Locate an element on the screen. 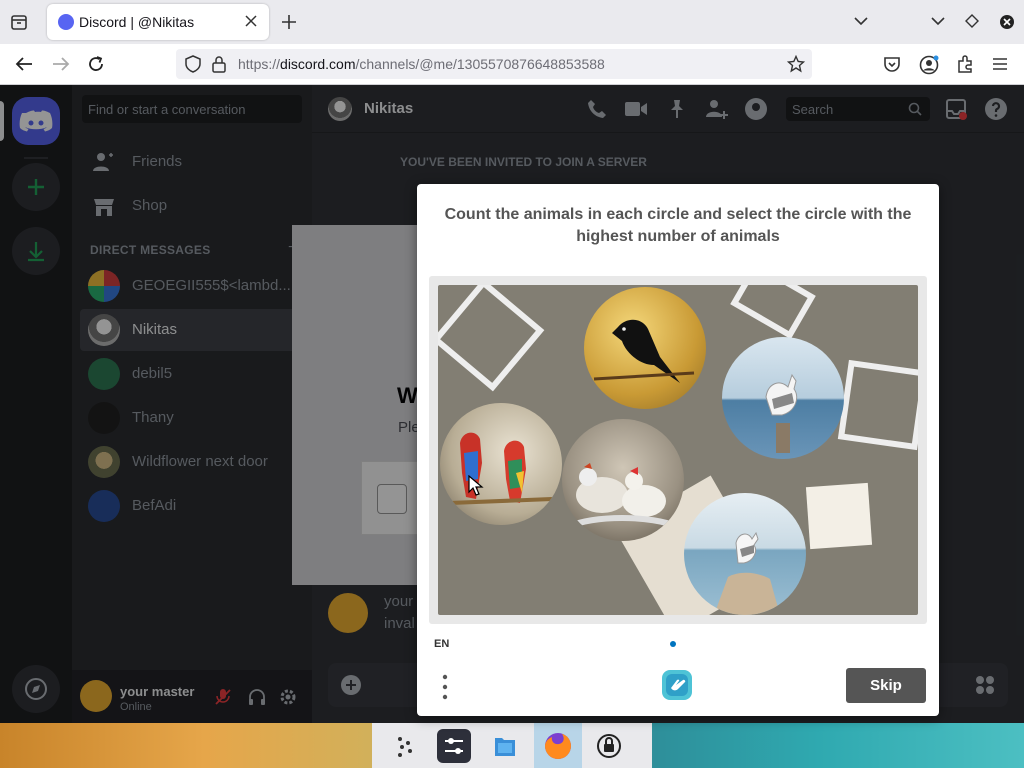  tab-title: Discord | @Nikitas is located at coordinates (137, 22).